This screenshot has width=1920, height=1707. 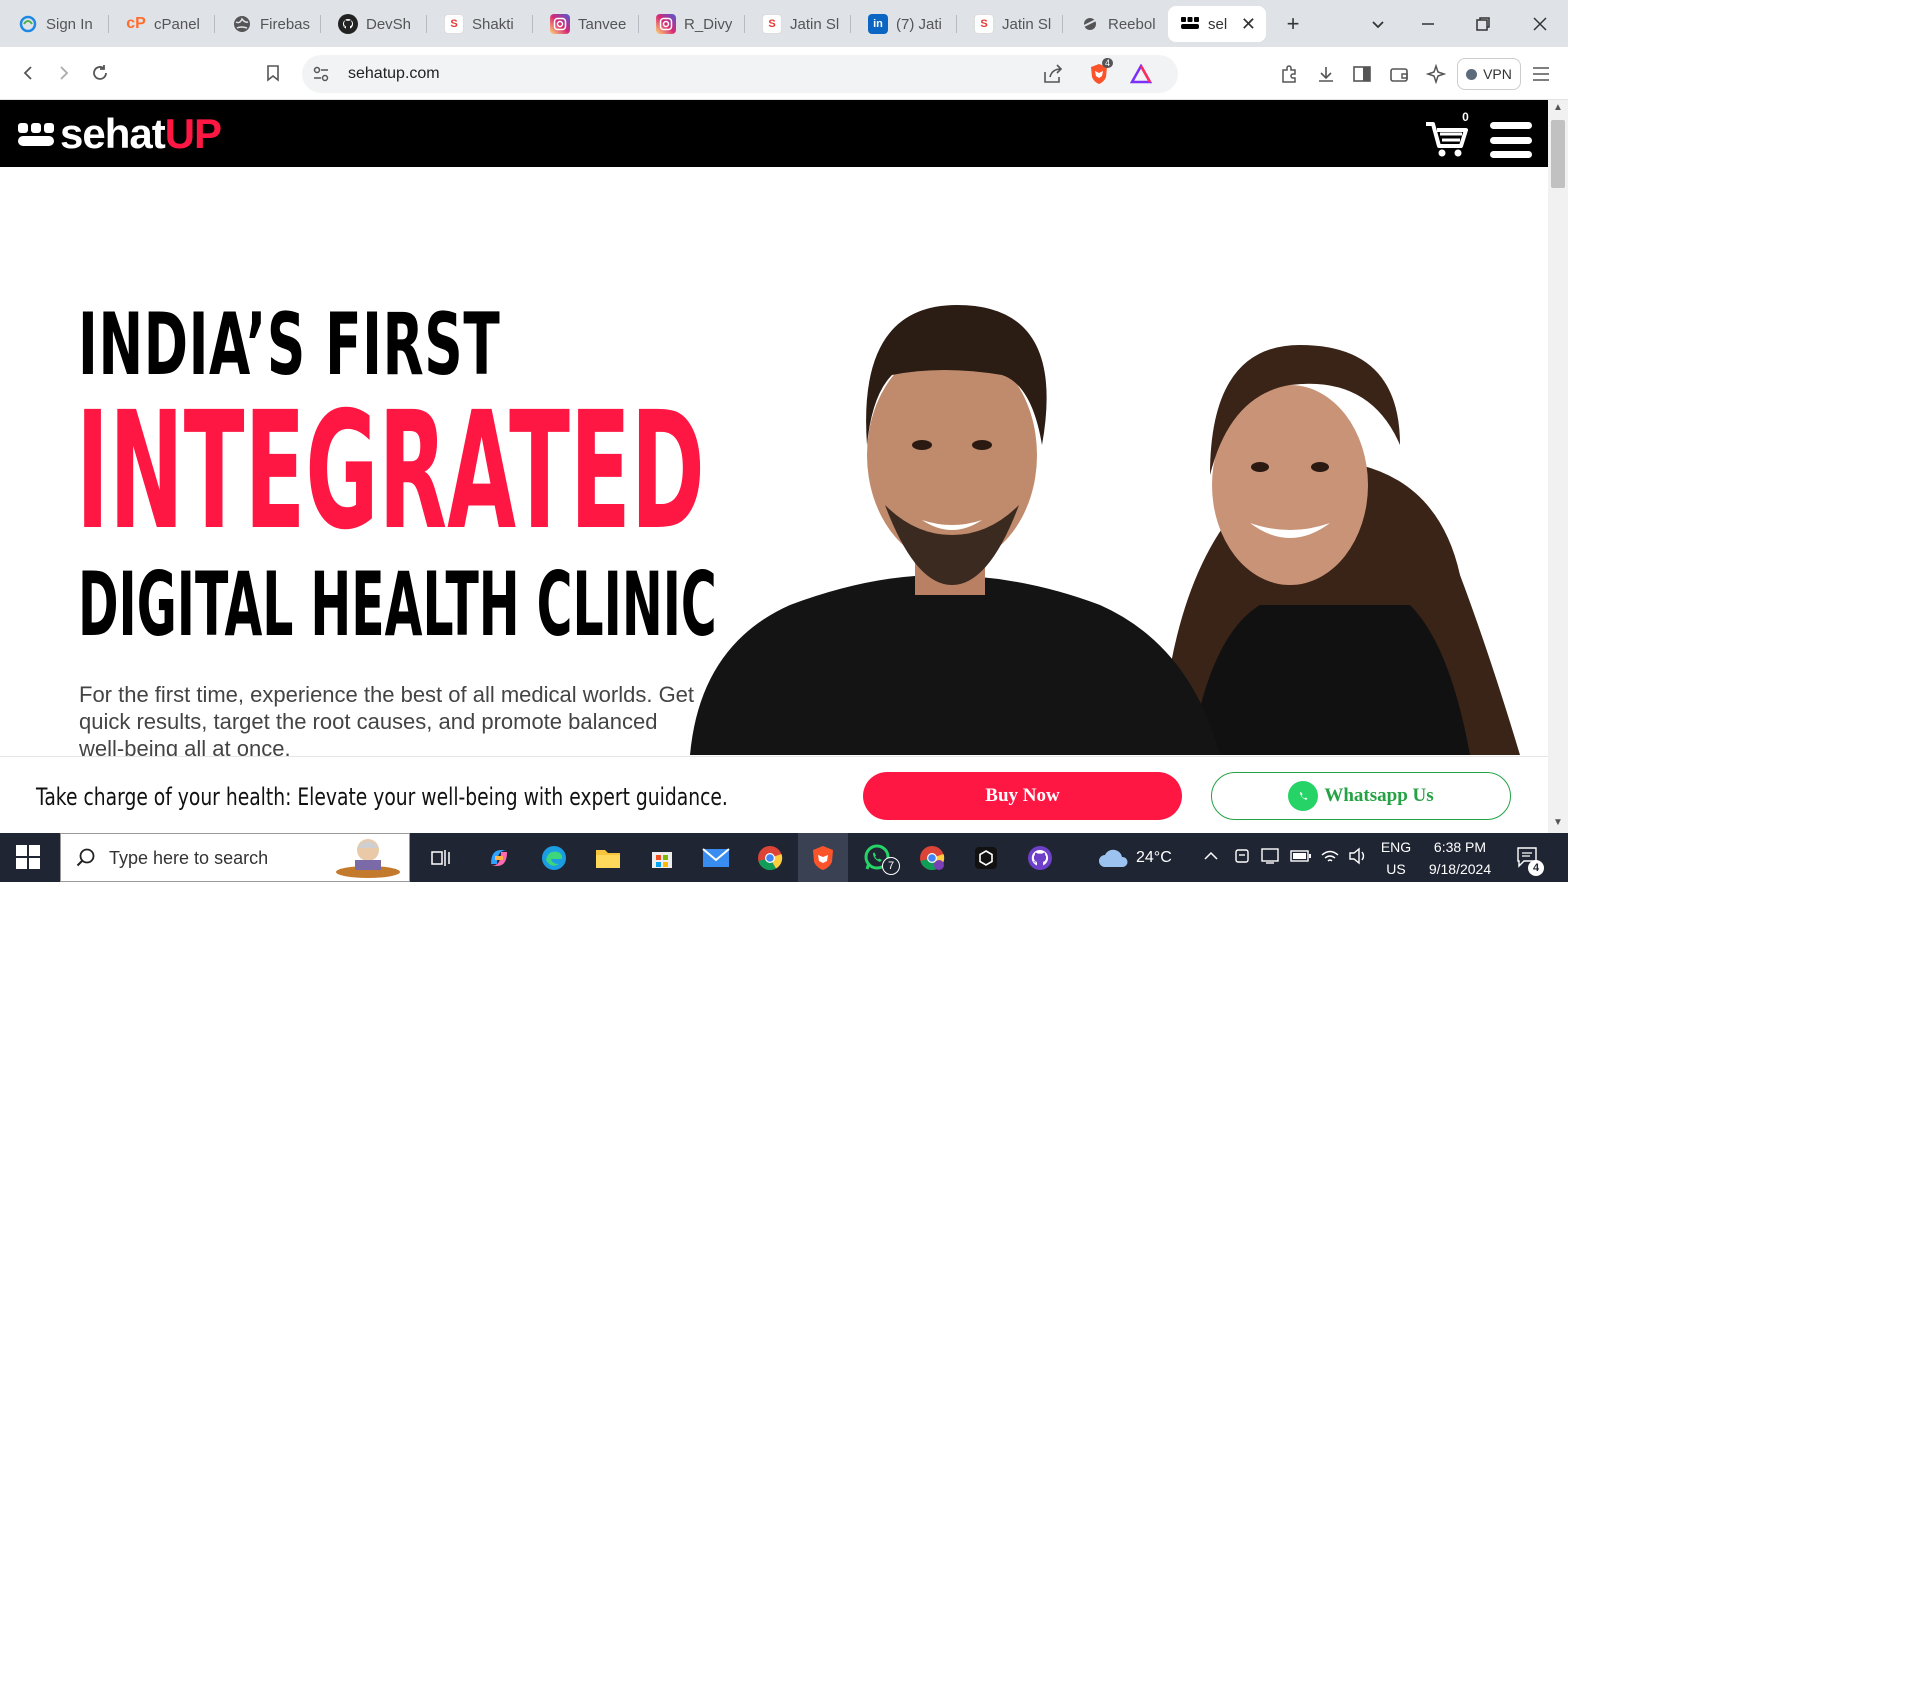 I want to click on volume-icon, so click(x=1358, y=858).